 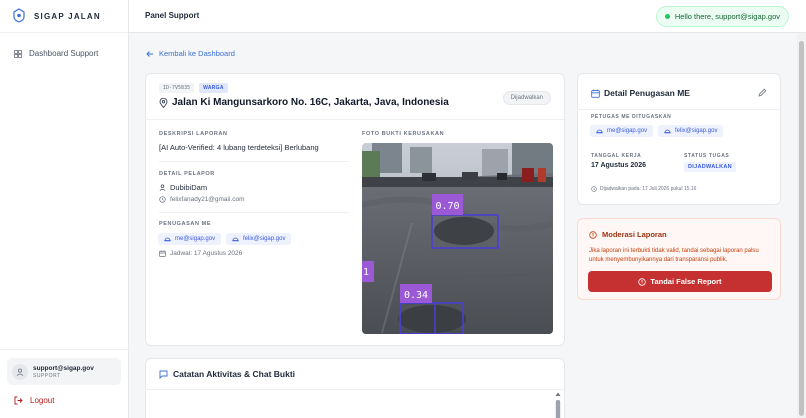 I want to click on user-card: support@sigap.gov SUPPORT, so click(x=64, y=371).